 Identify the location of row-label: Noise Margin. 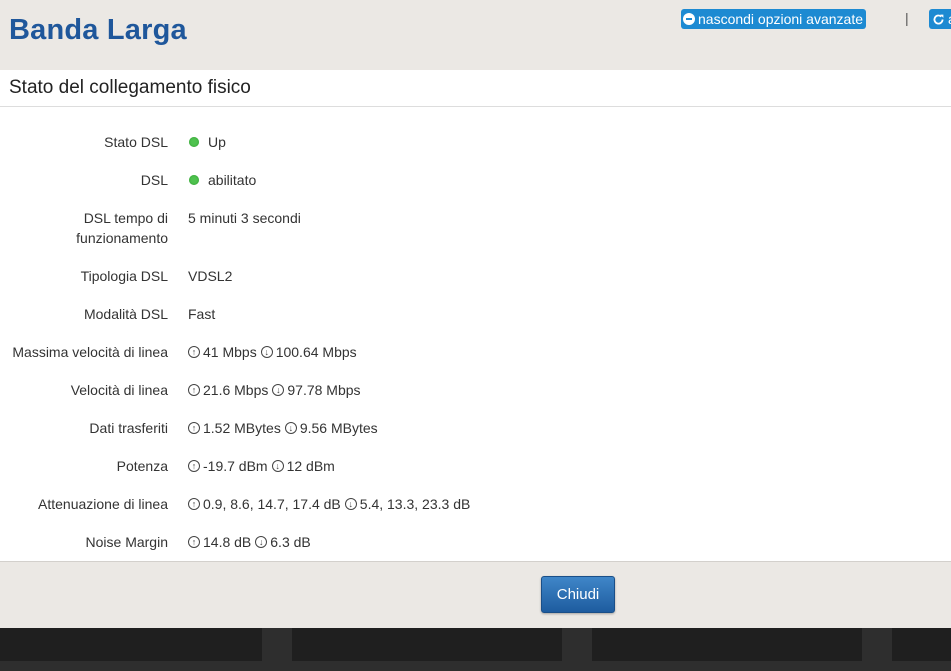
(126, 542).